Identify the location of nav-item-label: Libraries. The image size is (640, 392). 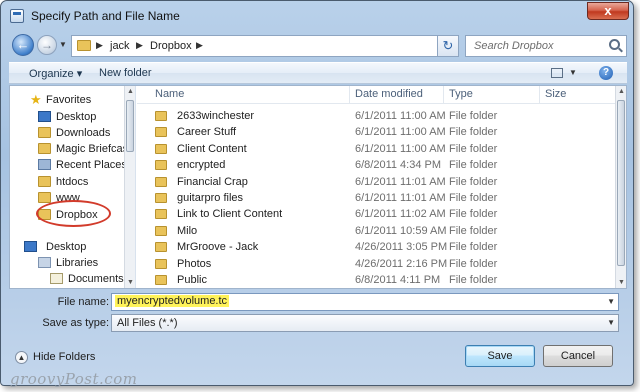
(77, 263).